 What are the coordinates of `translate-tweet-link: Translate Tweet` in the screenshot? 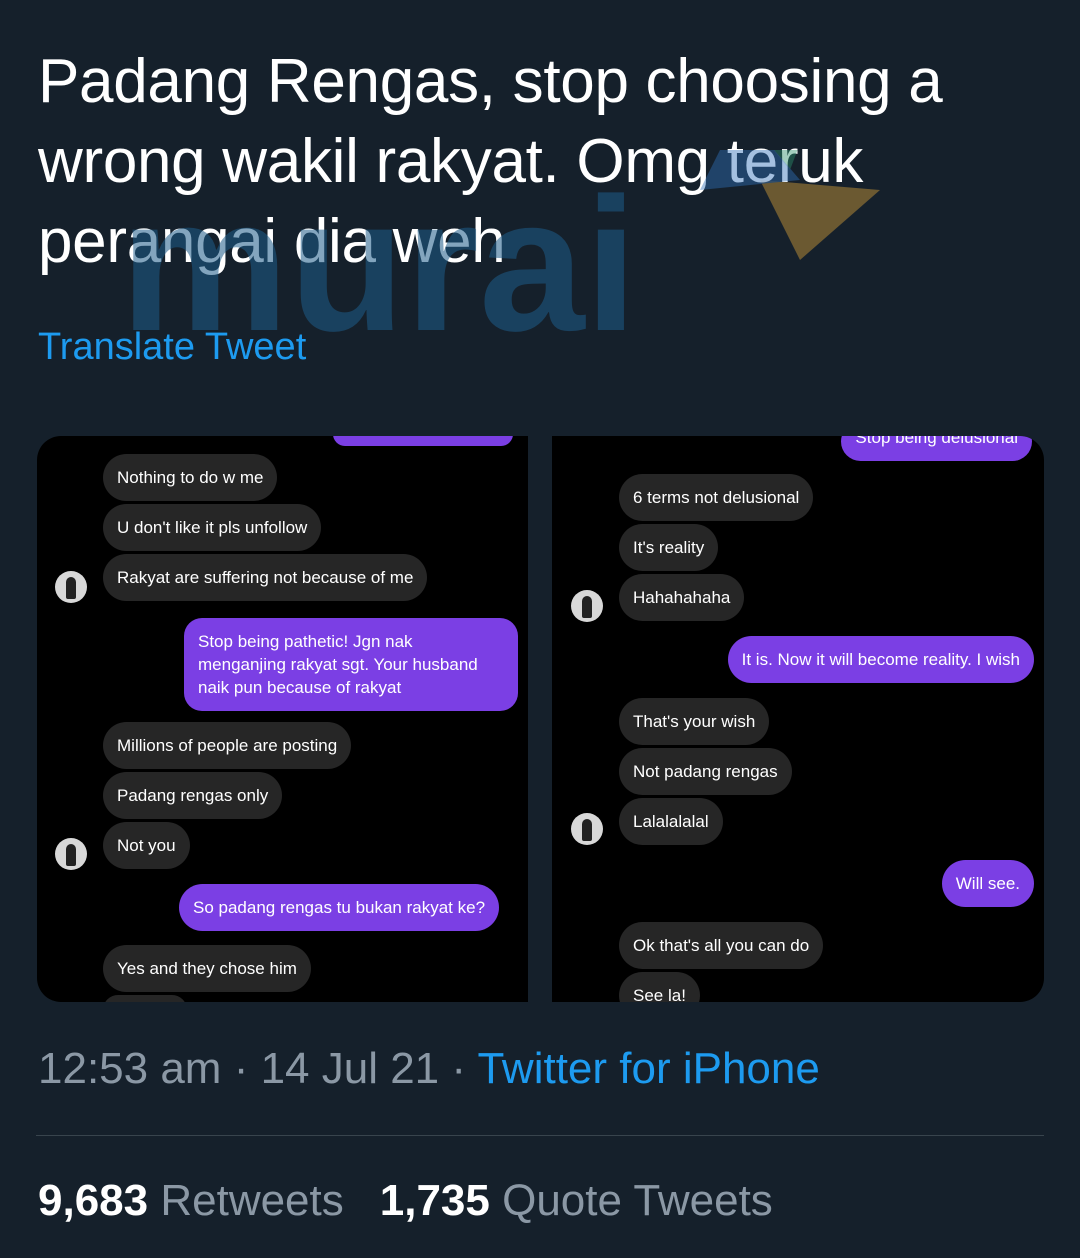 It's located at (172, 347).